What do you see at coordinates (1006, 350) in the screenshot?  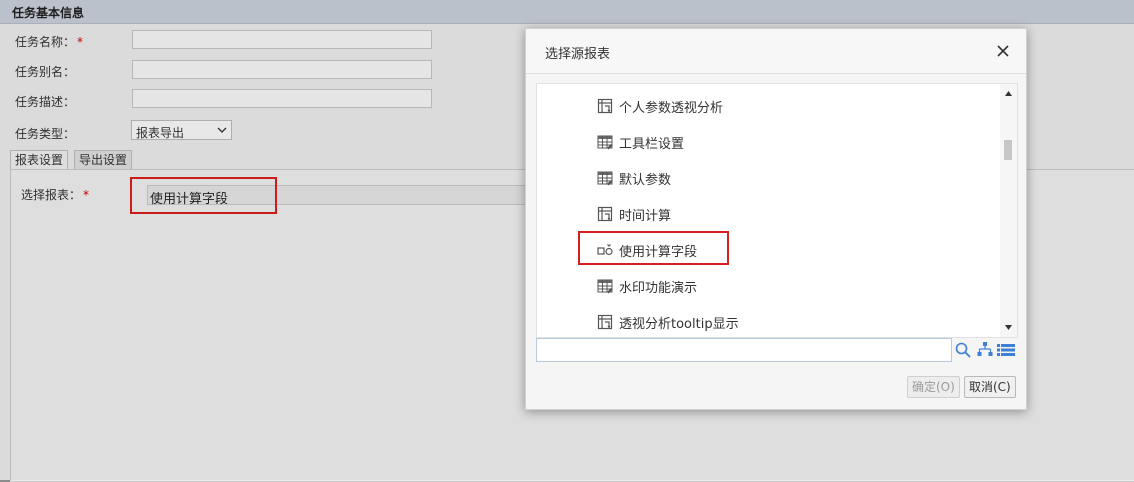 I see `list-view-icon` at bounding box center [1006, 350].